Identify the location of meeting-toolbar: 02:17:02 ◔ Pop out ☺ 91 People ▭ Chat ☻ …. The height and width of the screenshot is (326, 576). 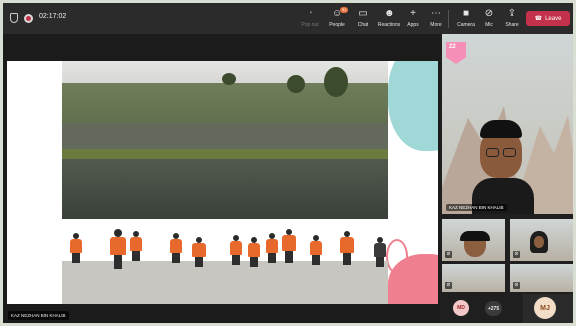
(288, 18).